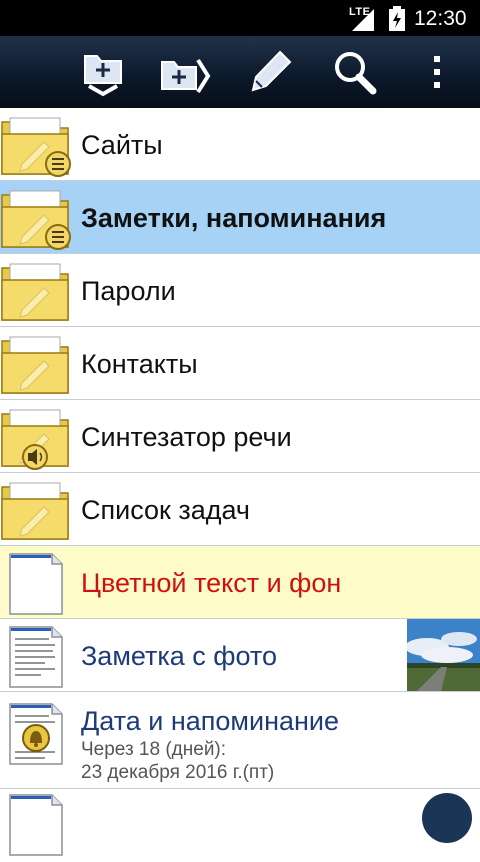  I want to click on status-bar: LTE 12:30, so click(240, 18).